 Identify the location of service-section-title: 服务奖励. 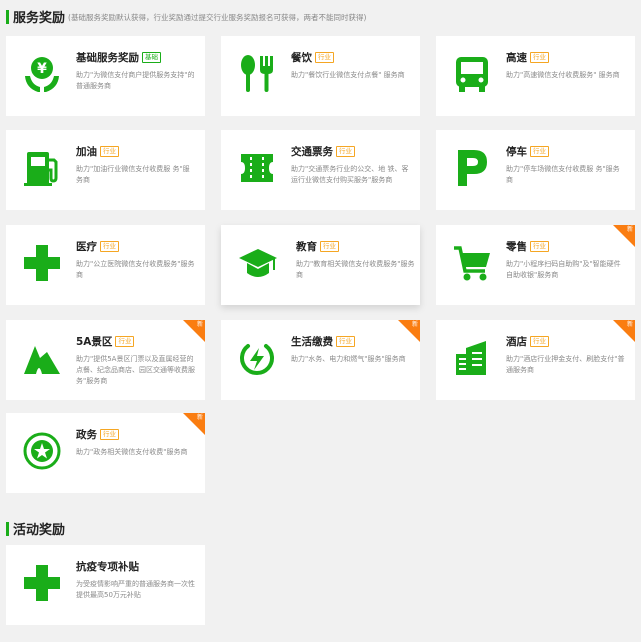
(39, 18).